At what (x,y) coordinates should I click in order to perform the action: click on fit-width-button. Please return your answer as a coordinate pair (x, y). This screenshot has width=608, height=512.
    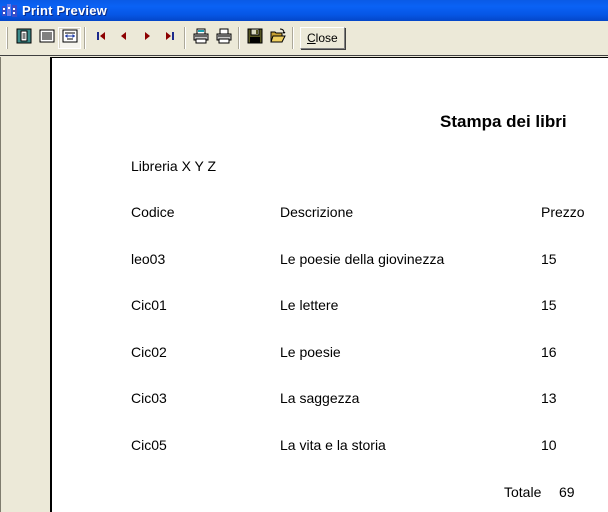
    Looking at the image, I should click on (69, 38).